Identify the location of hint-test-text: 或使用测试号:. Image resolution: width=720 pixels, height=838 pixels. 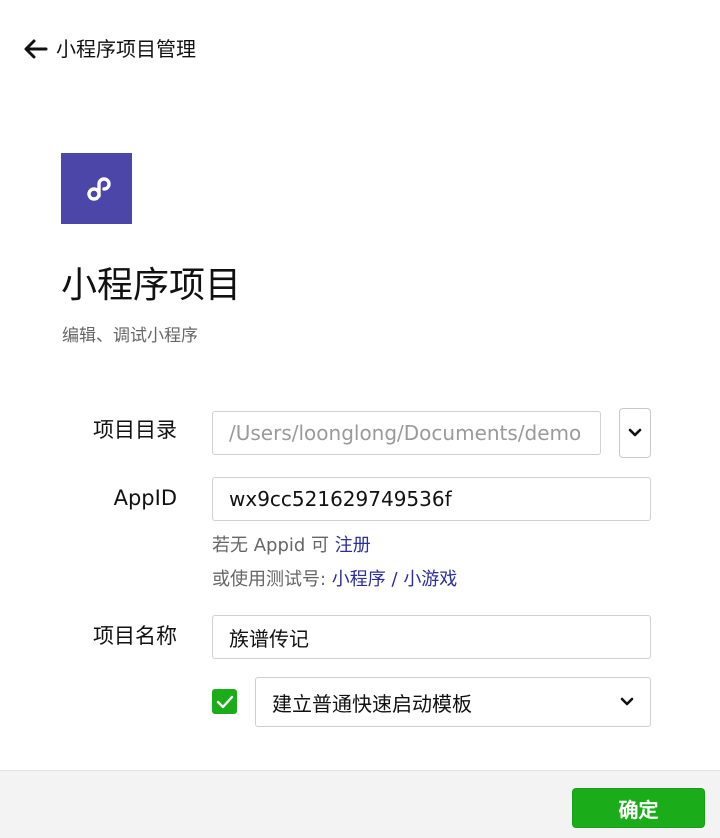
(272, 579).